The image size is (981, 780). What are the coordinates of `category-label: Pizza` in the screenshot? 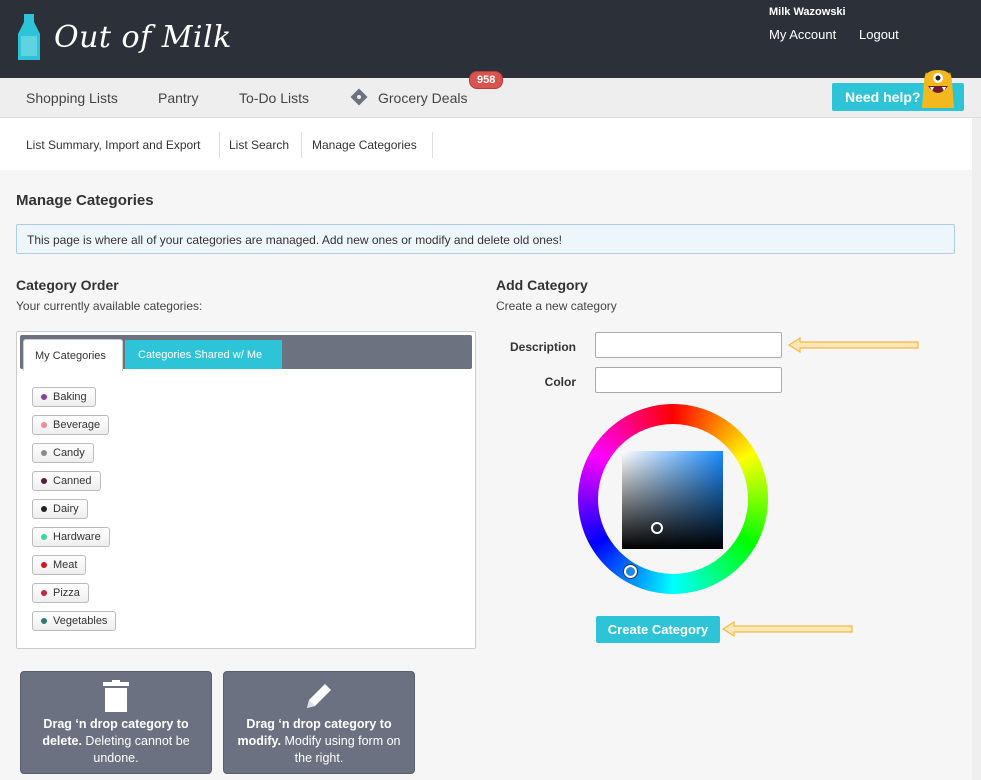 It's located at (66, 593).